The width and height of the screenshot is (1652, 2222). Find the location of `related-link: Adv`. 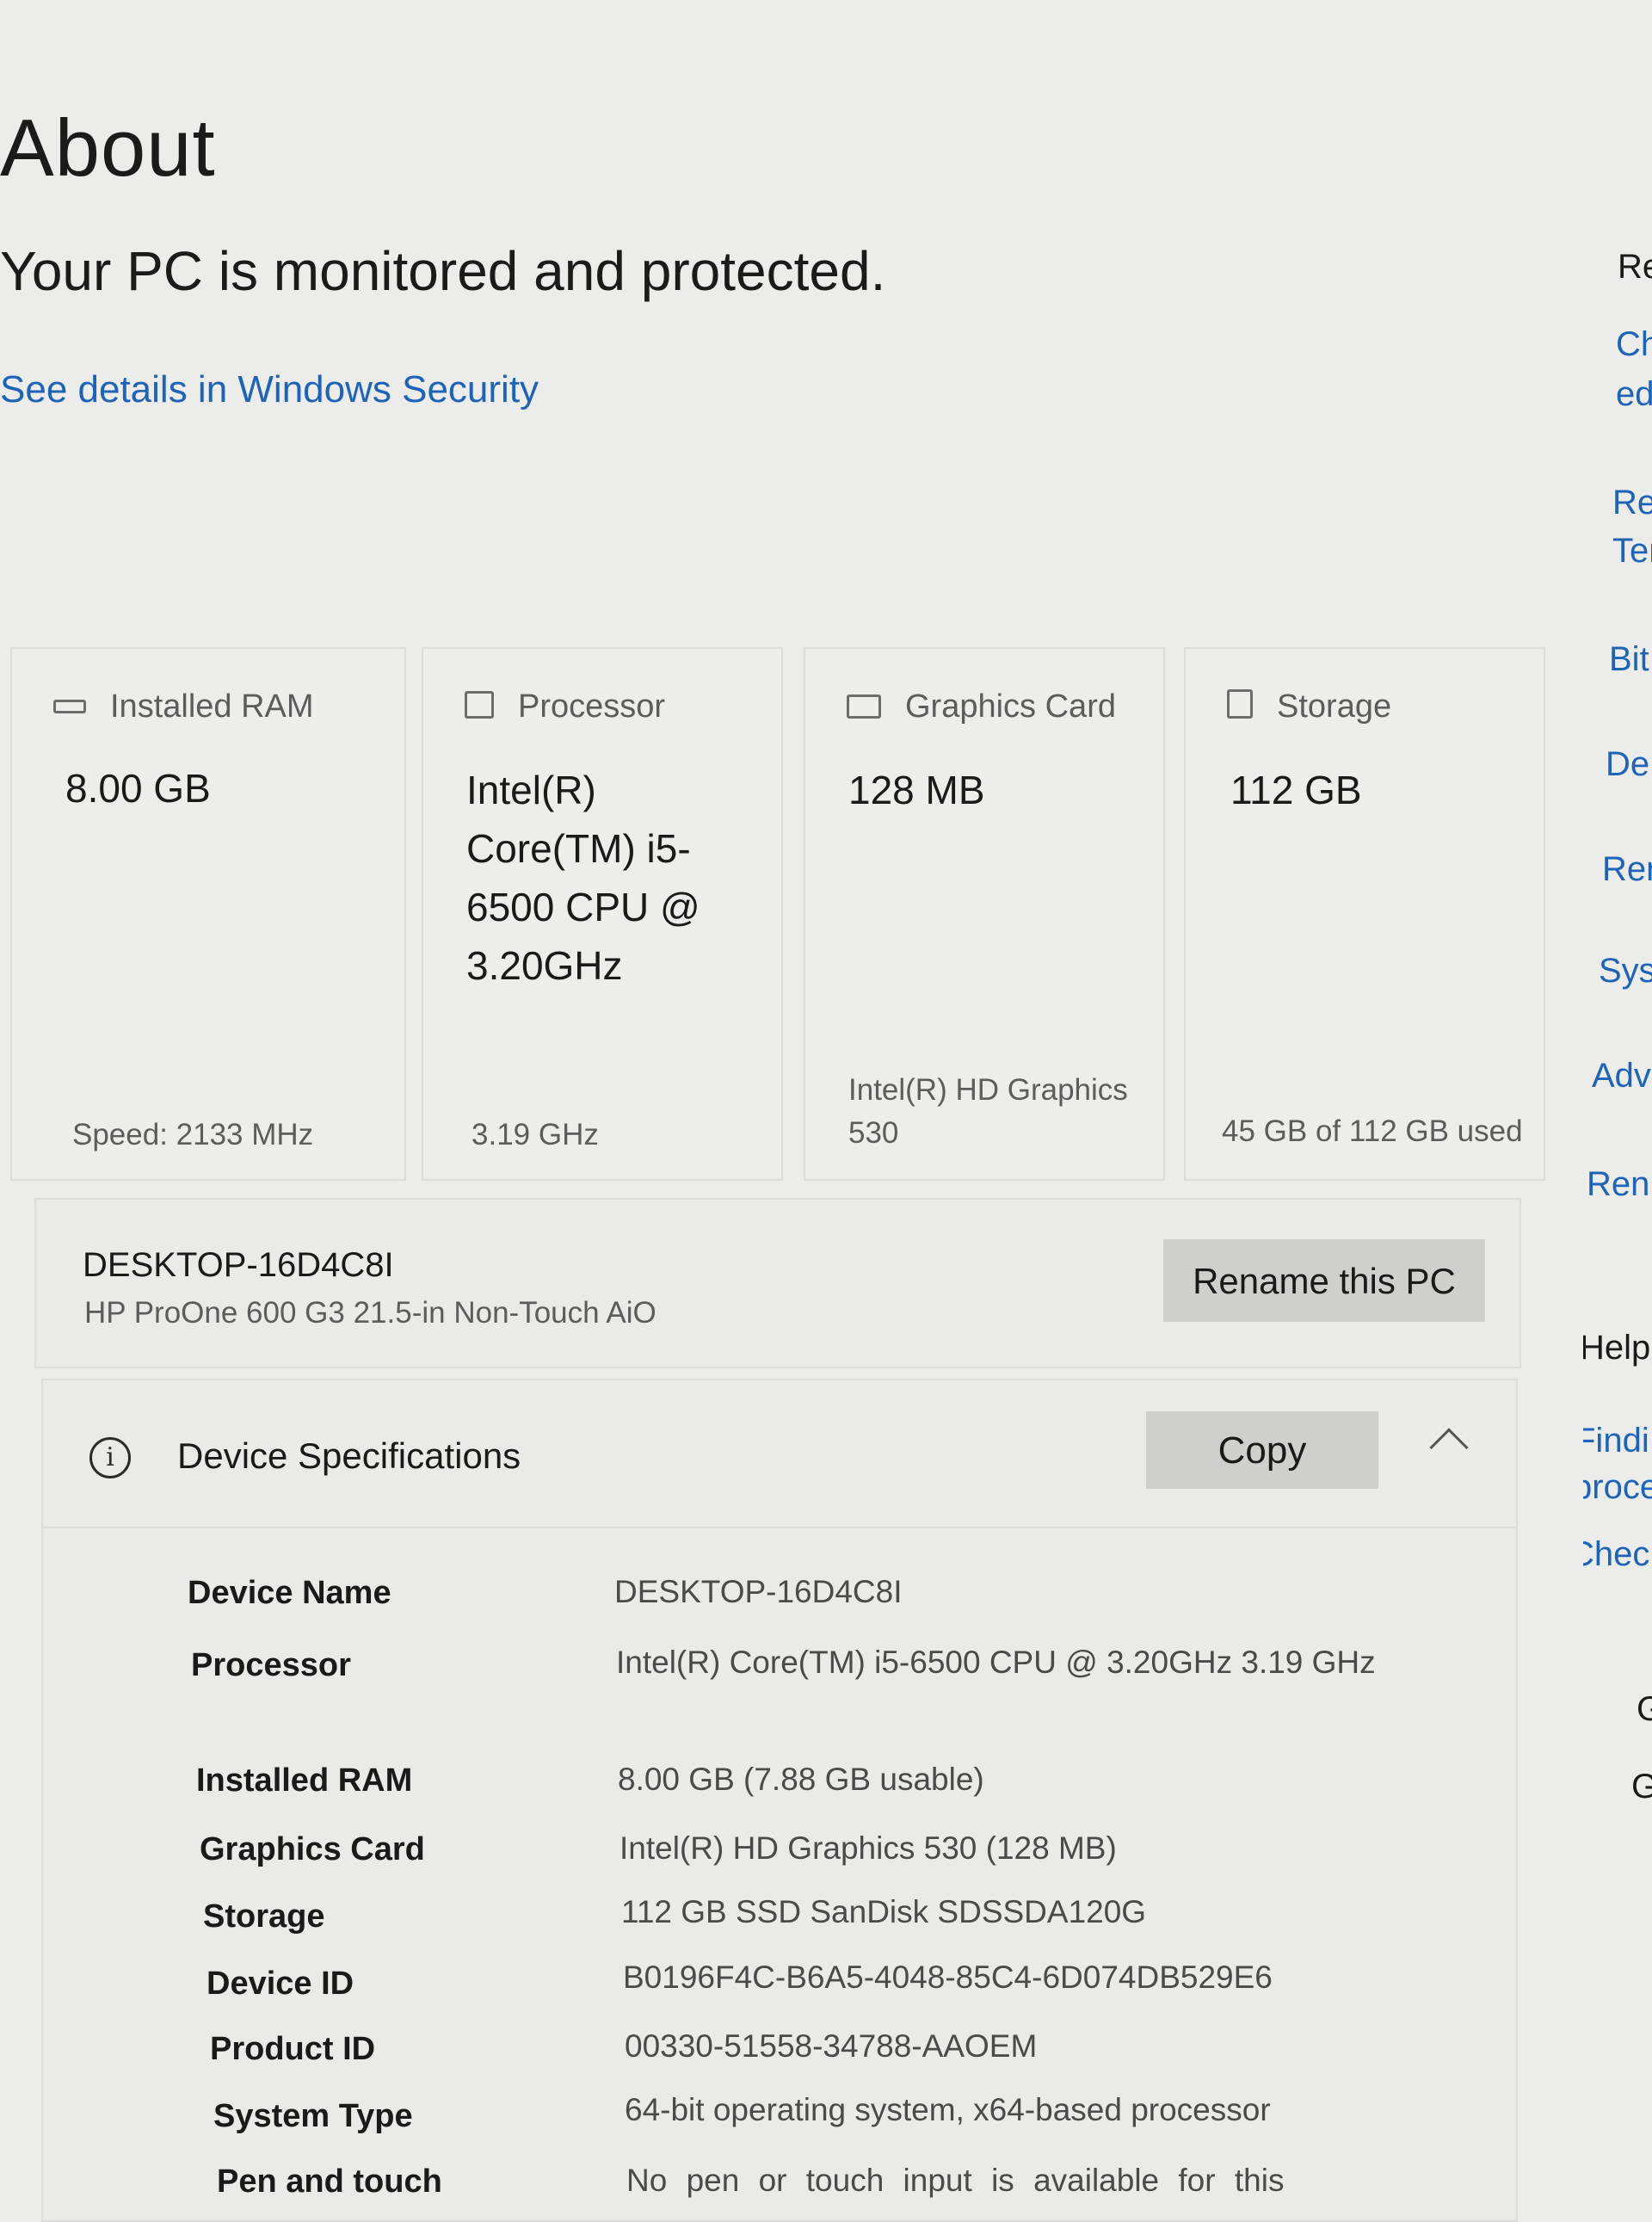

related-link: Adv is located at coordinates (1621, 1076).